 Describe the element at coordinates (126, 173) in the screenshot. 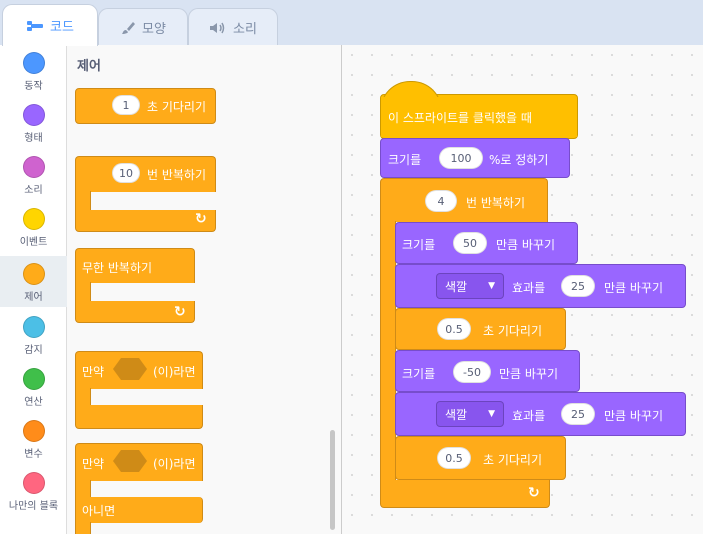

I see `repeat-count-input: 10` at that location.